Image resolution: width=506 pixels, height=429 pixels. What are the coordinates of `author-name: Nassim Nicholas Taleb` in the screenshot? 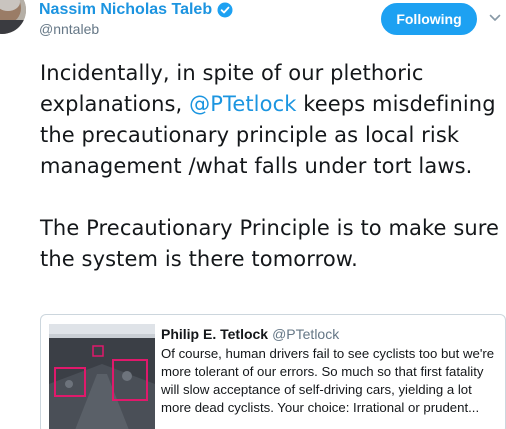 It's located at (125, 10).